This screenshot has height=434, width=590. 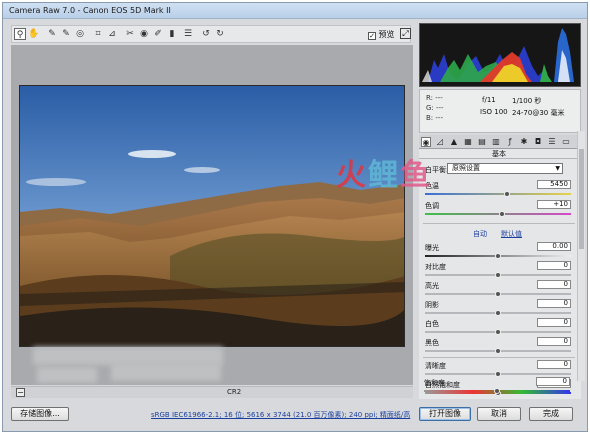 I want to click on rotate-ccw-icon: ↺, so click(x=206, y=34).